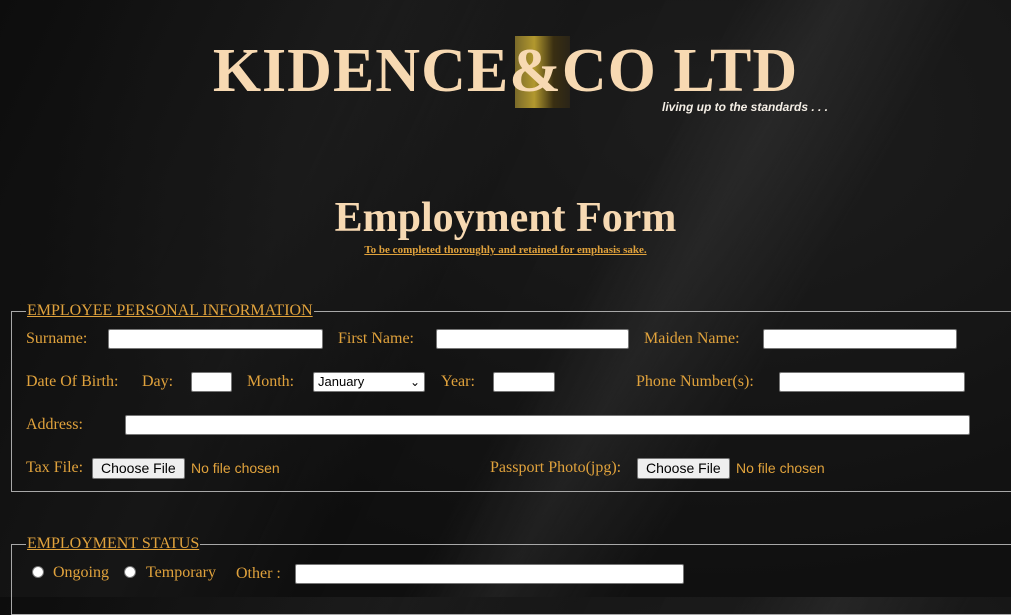 This screenshot has width=1011, height=615. Describe the element at coordinates (72, 381) in the screenshot. I see `dob-label: Date Of Birth:` at that location.